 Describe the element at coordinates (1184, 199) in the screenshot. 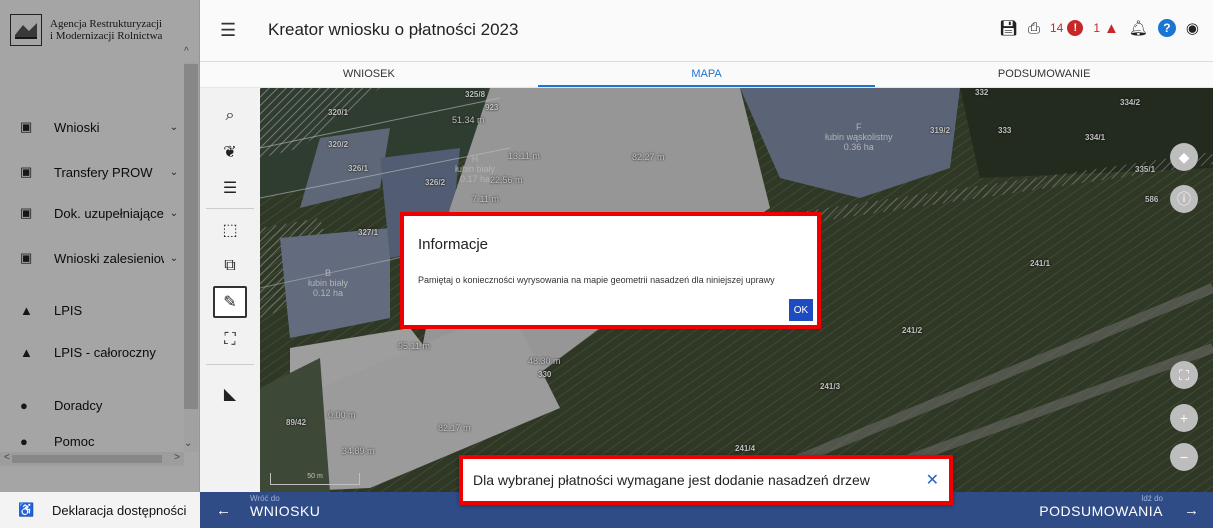

I see `info-icon: ⓘ` at that location.